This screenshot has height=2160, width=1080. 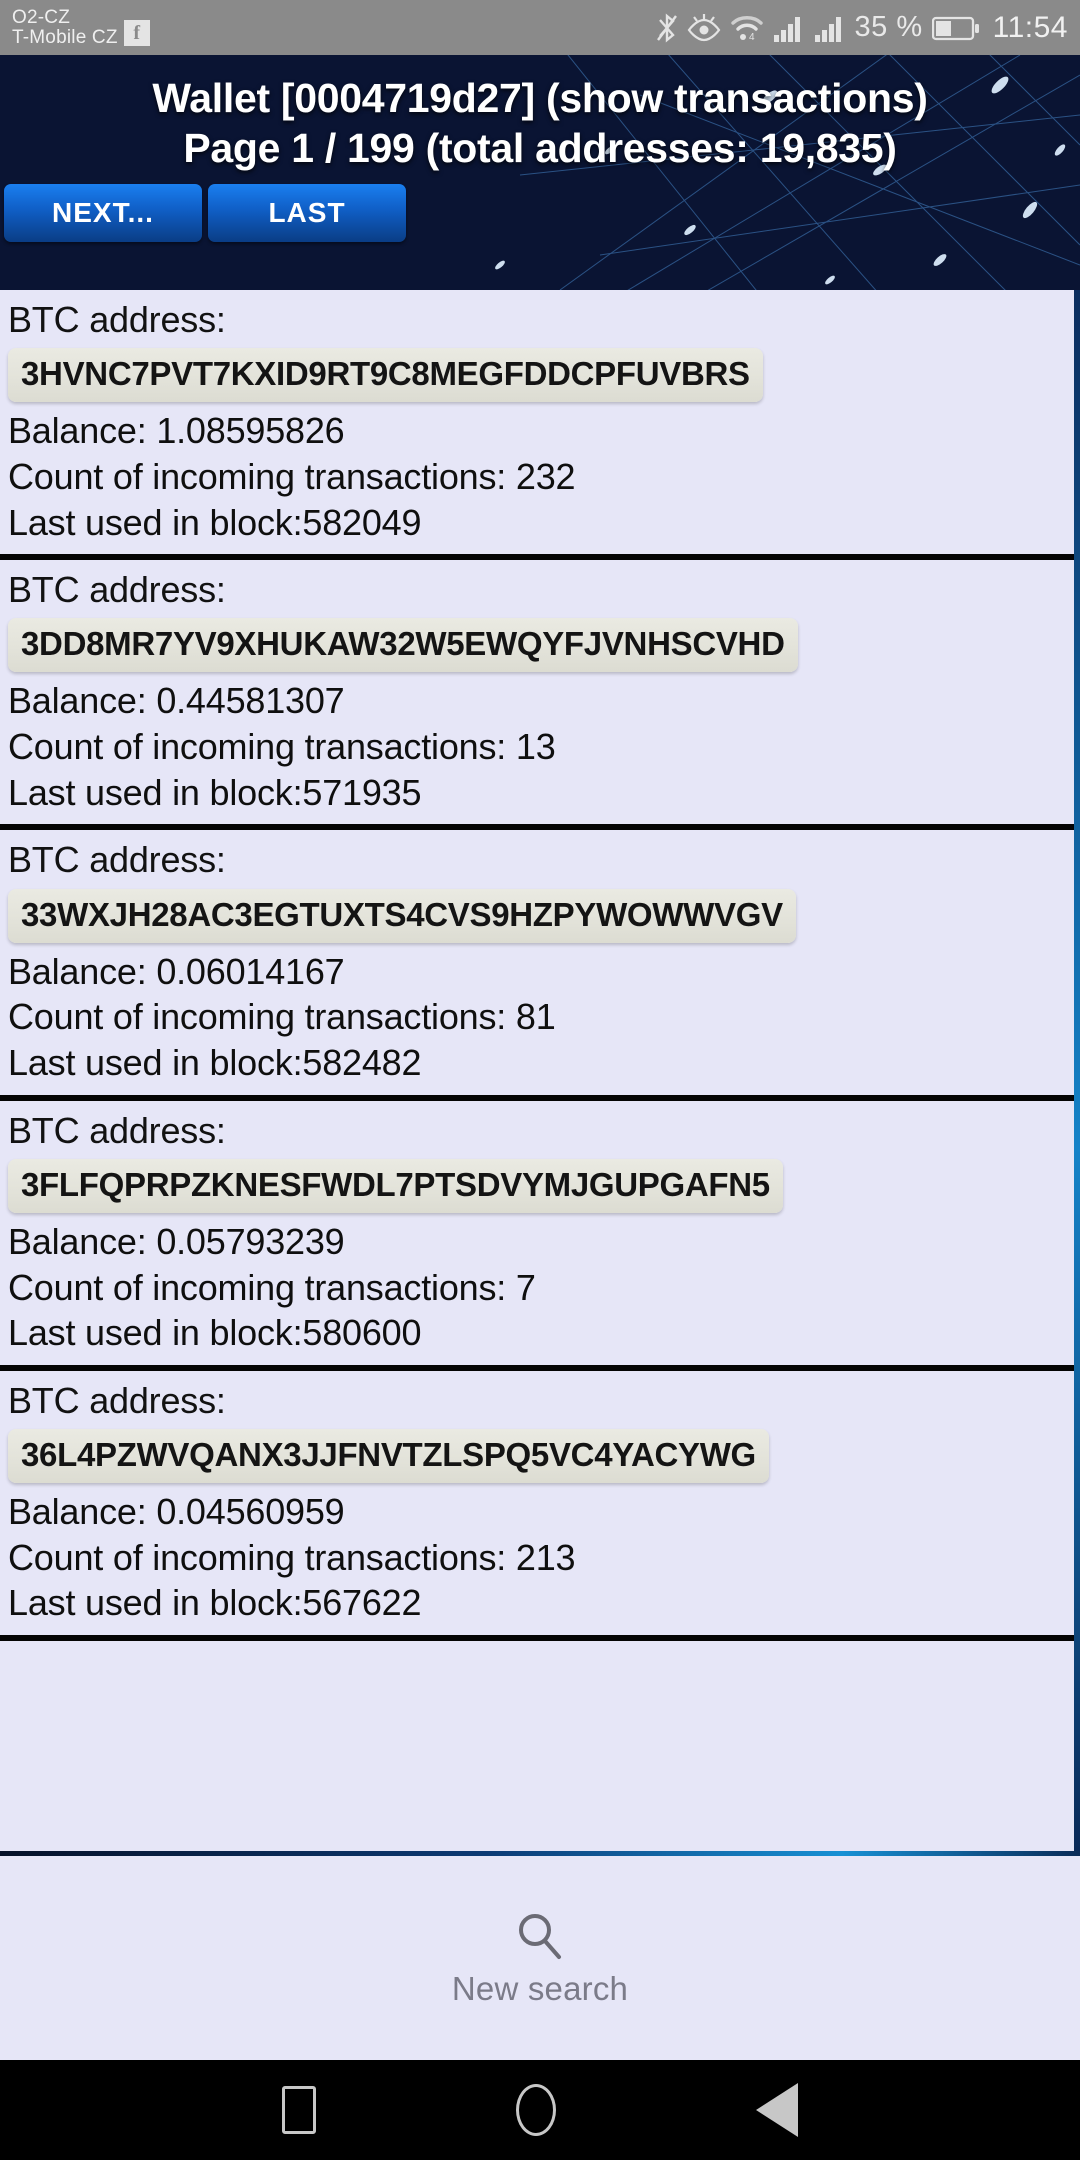 I want to click on battery-icon, so click(x=955, y=28).